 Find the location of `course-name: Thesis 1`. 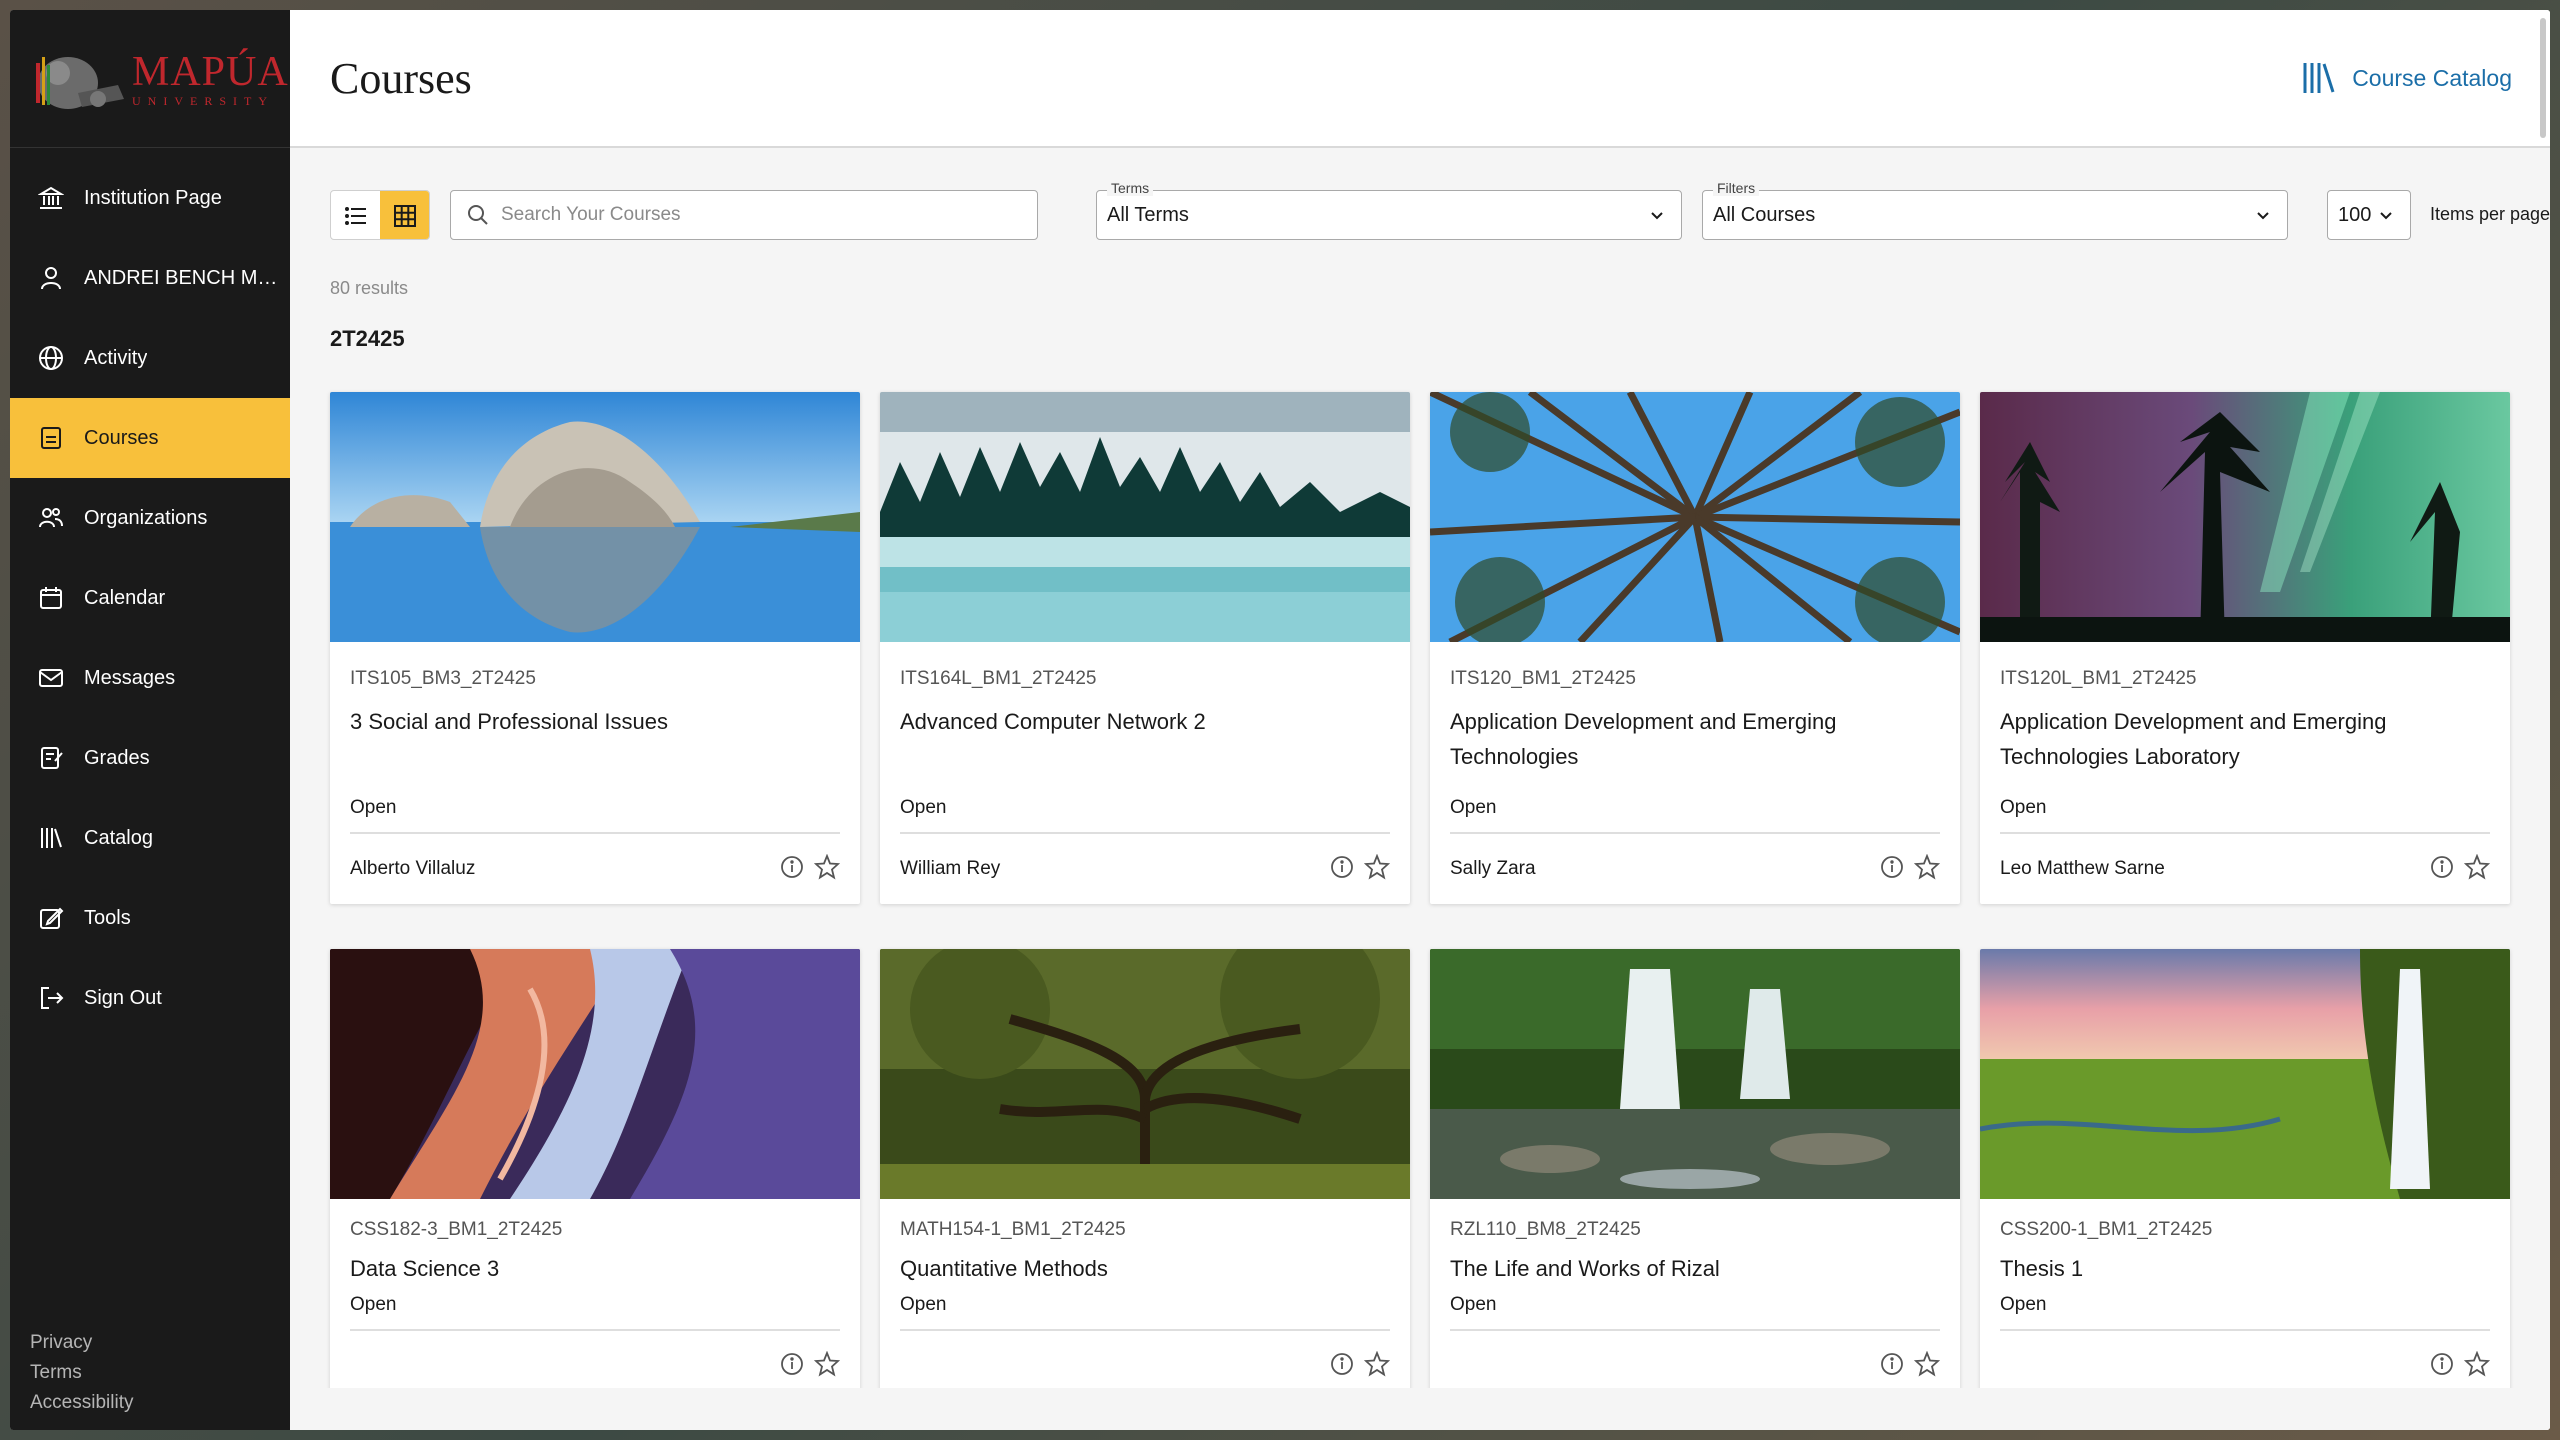

course-name: Thesis 1 is located at coordinates (2235, 1268).